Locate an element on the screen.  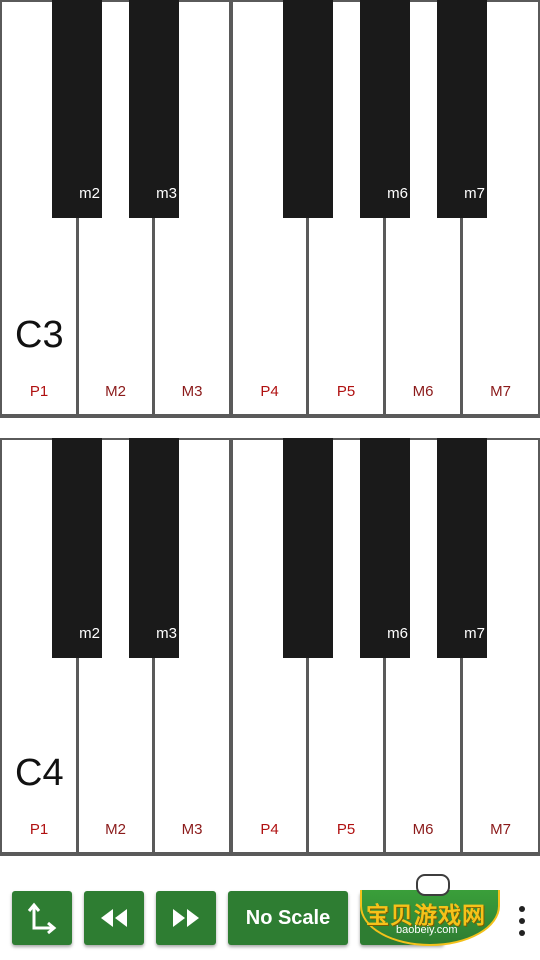
more-vert-icon is located at coordinates (522, 921).